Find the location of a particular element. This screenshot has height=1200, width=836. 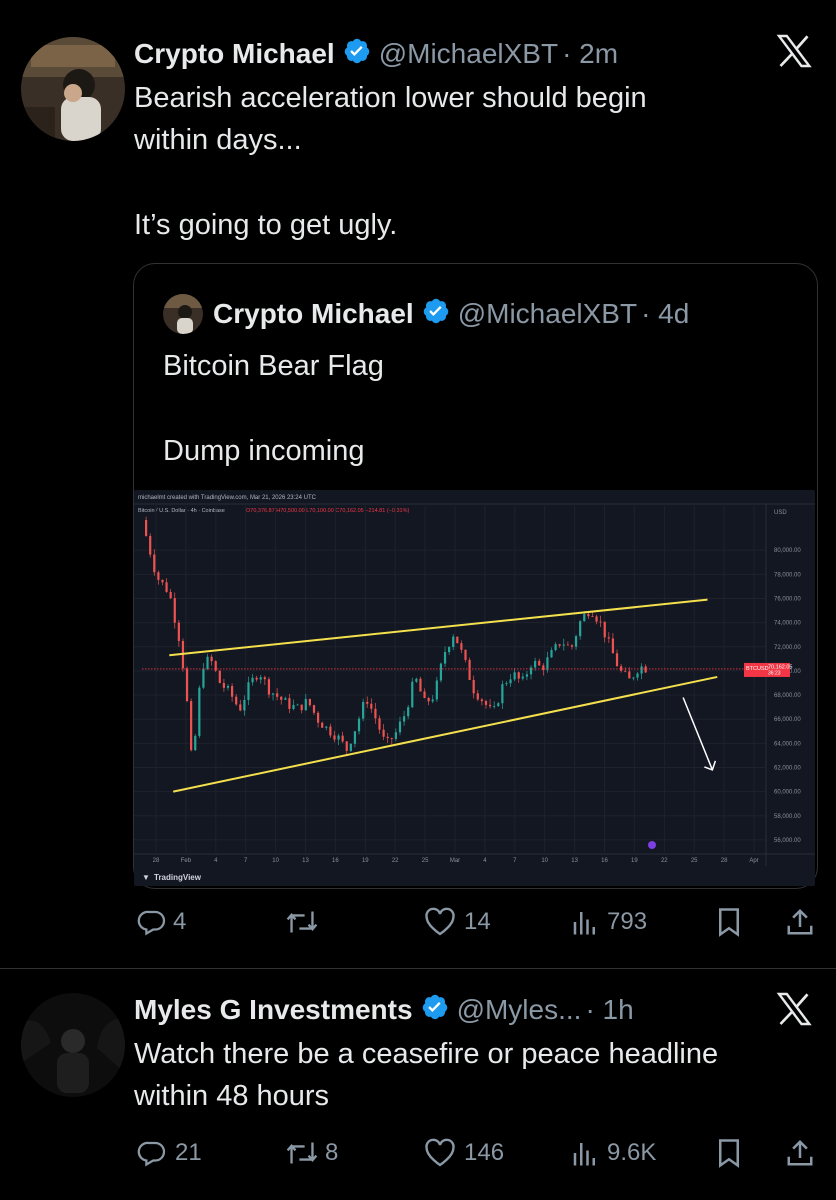

quote-timestamp: · 4d is located at coordinates (665, 314).